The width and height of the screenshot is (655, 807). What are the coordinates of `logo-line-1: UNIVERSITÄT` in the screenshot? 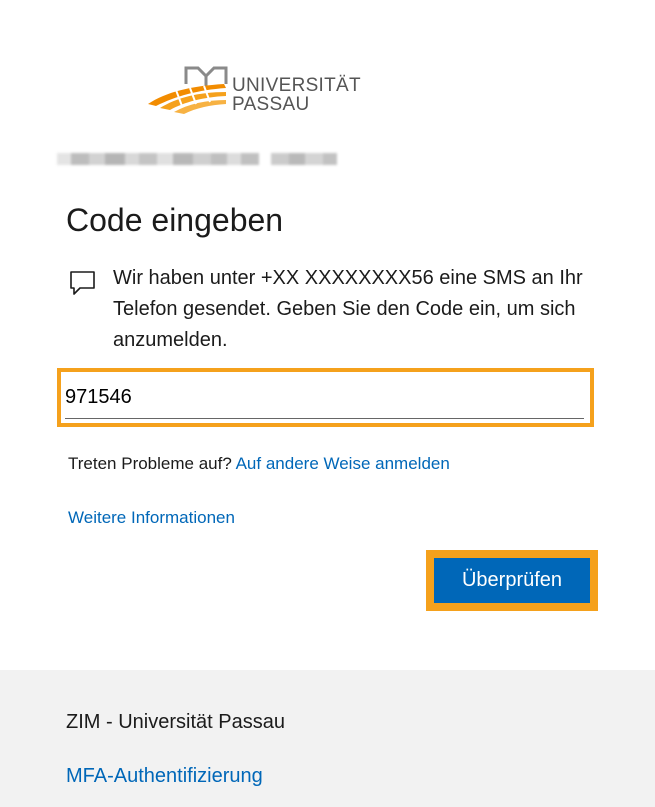 It's located at (296, 85).